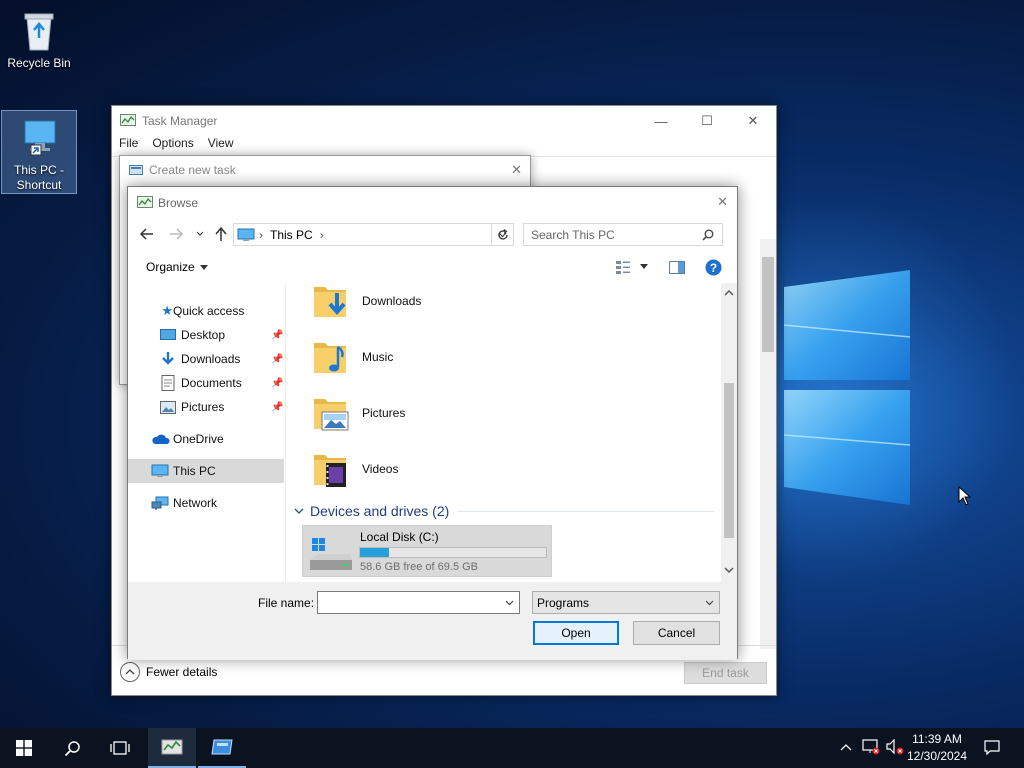 Image resolution: width=1024 pixels, height=768 pixels. What do you see at coordinates (661, 121) in the screenshot?
I see `minimize-button: —` at bounding box center [661, 121].